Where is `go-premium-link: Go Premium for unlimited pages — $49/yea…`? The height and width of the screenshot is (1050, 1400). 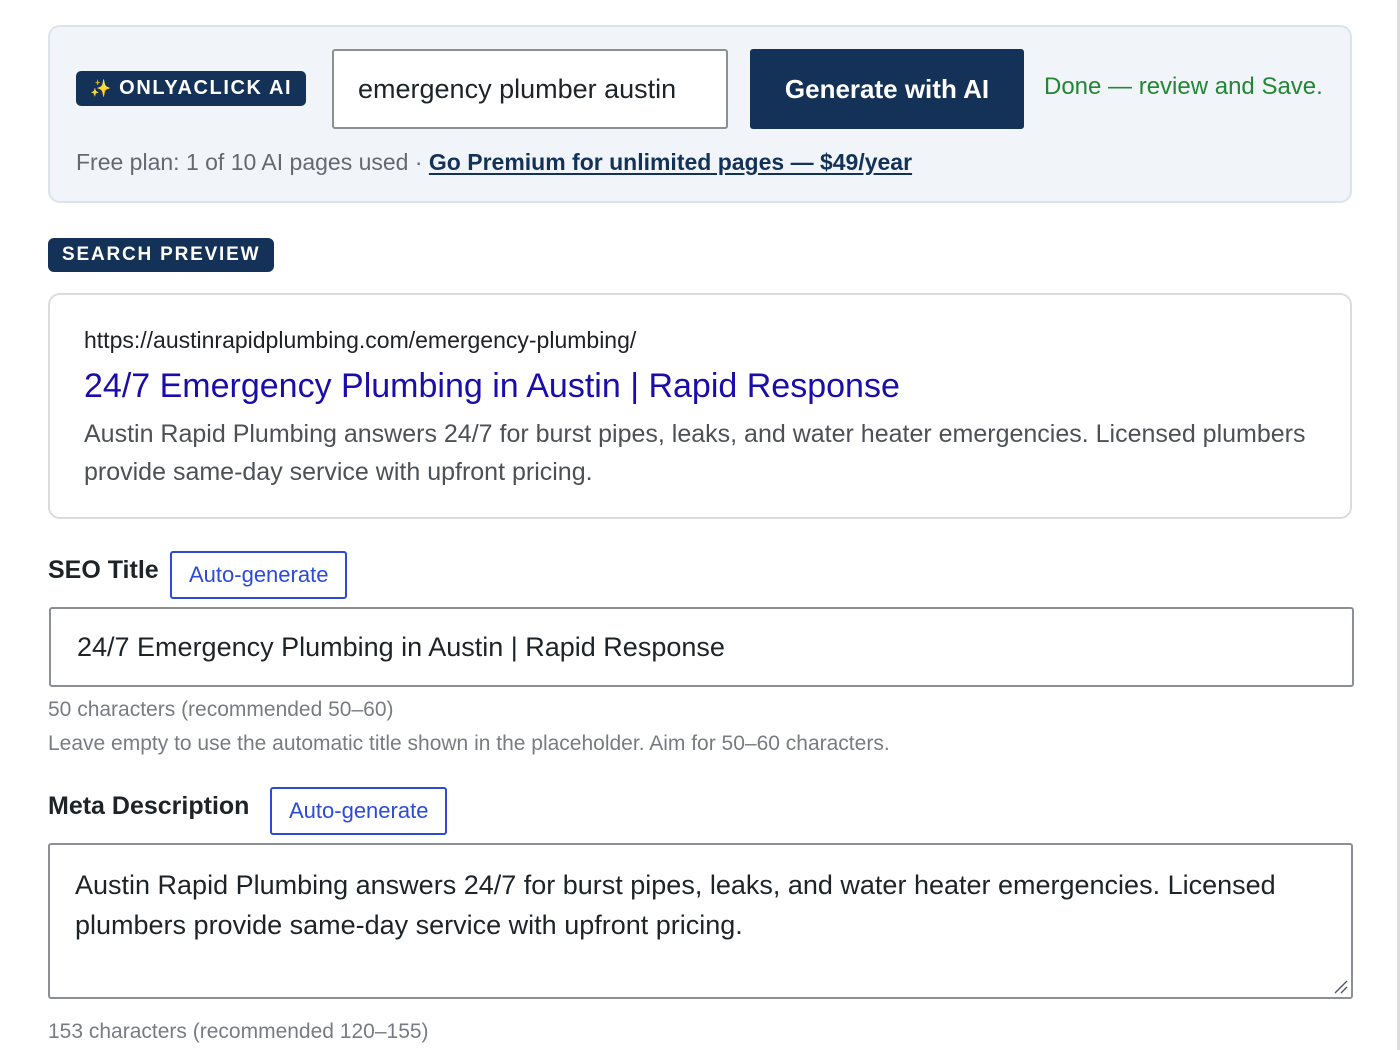 go-premium-link: Go Premium for unlimited pages — $49/yea… is located at coordinates (670, 162).